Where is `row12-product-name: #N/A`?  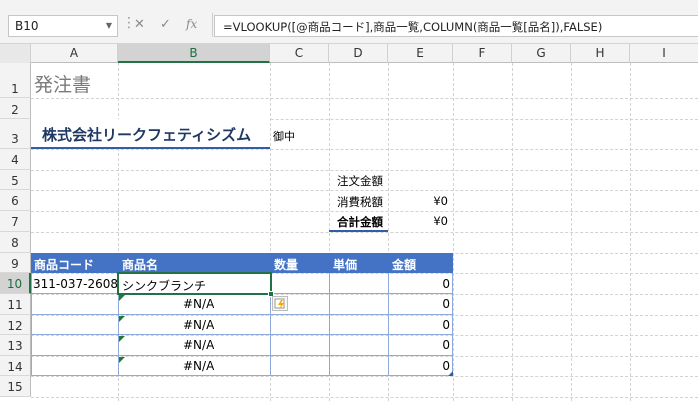 row12-product-name: #N/A is located at coordinates (198, 325).